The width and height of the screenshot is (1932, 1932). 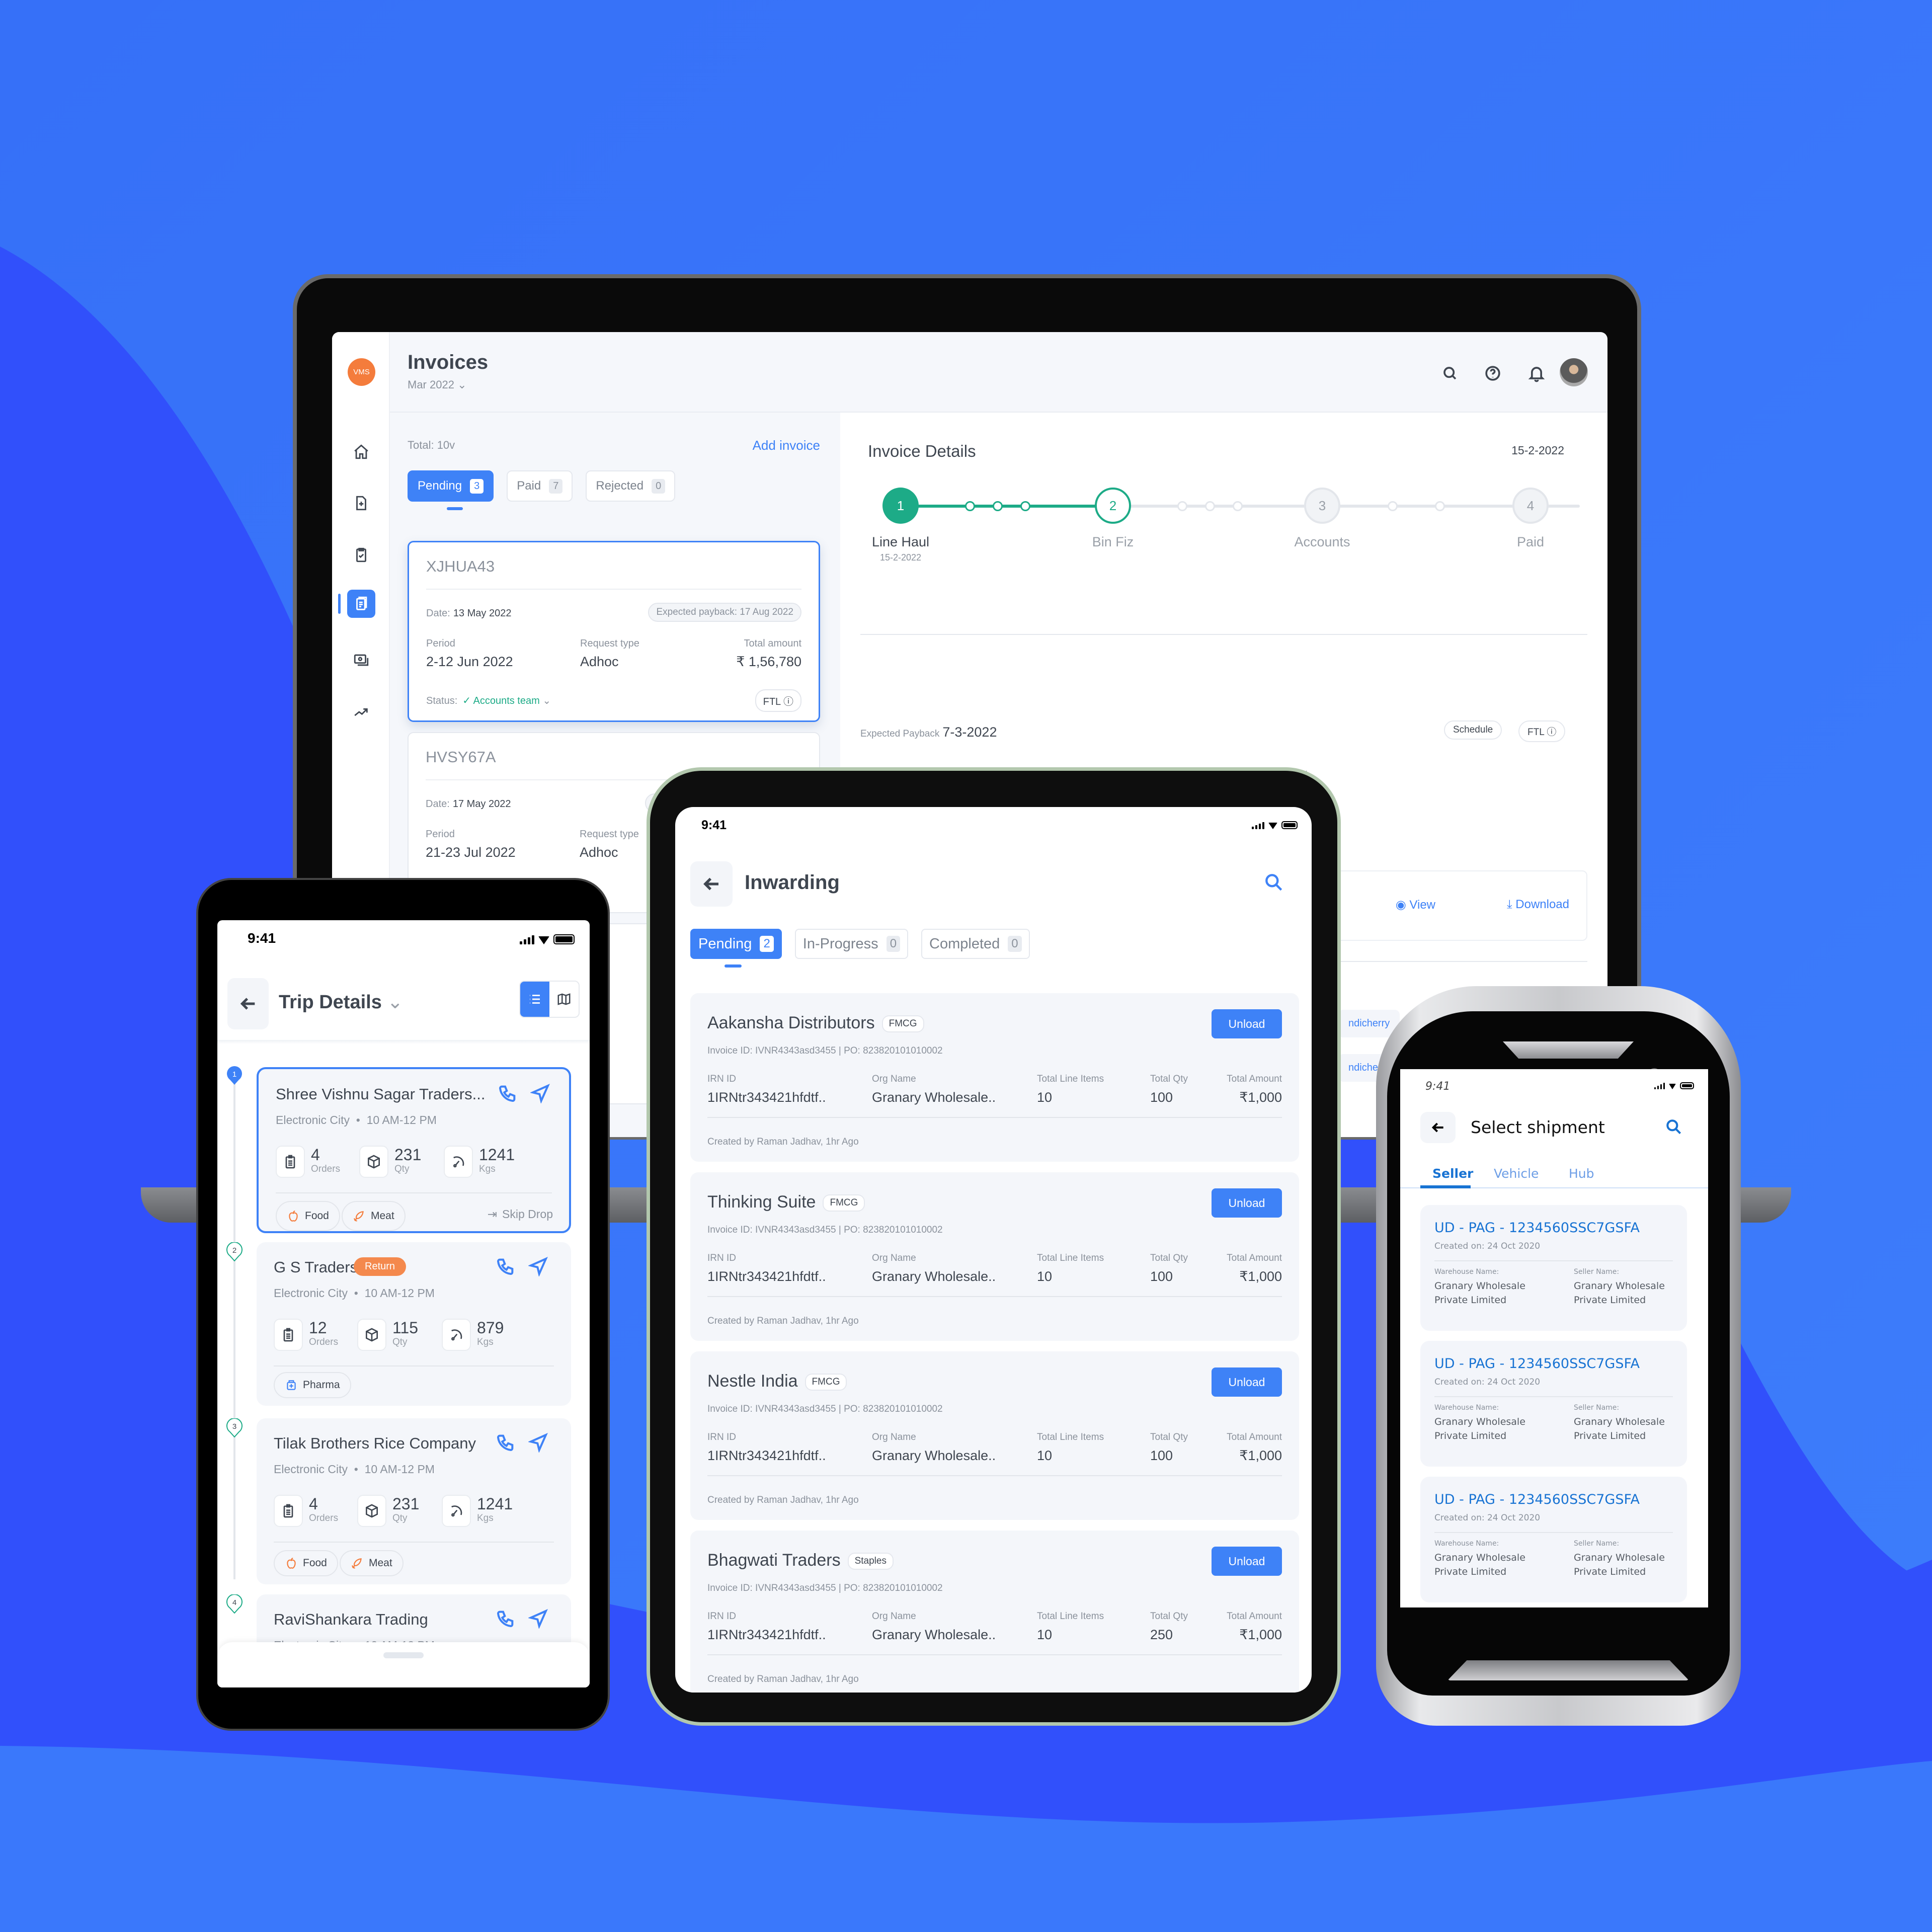 I want to click on tab-rejected: Rejected 0, so click(x=631, y=486).